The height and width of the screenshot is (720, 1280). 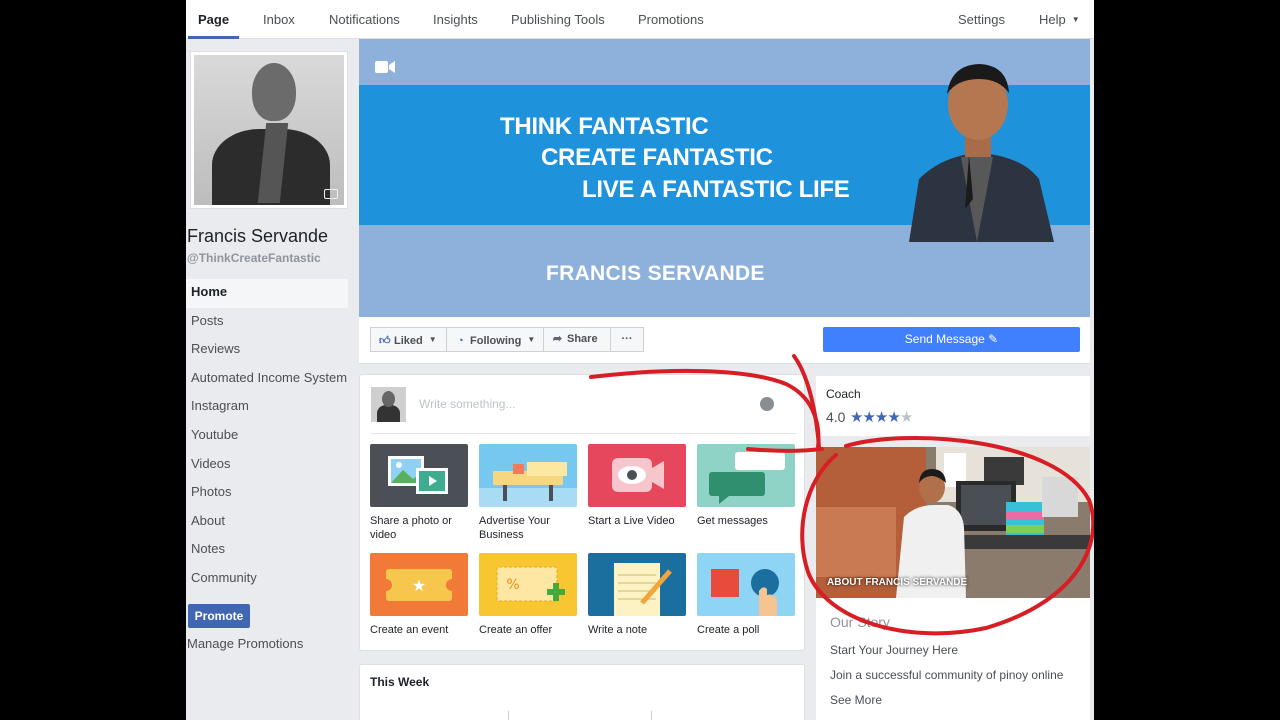 I want to click on rating-value: 4.0, so click(x=836, y=417).